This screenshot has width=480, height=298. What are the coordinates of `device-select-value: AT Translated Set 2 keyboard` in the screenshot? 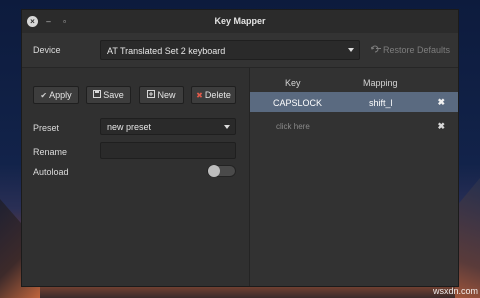 It's located at (166, 51).